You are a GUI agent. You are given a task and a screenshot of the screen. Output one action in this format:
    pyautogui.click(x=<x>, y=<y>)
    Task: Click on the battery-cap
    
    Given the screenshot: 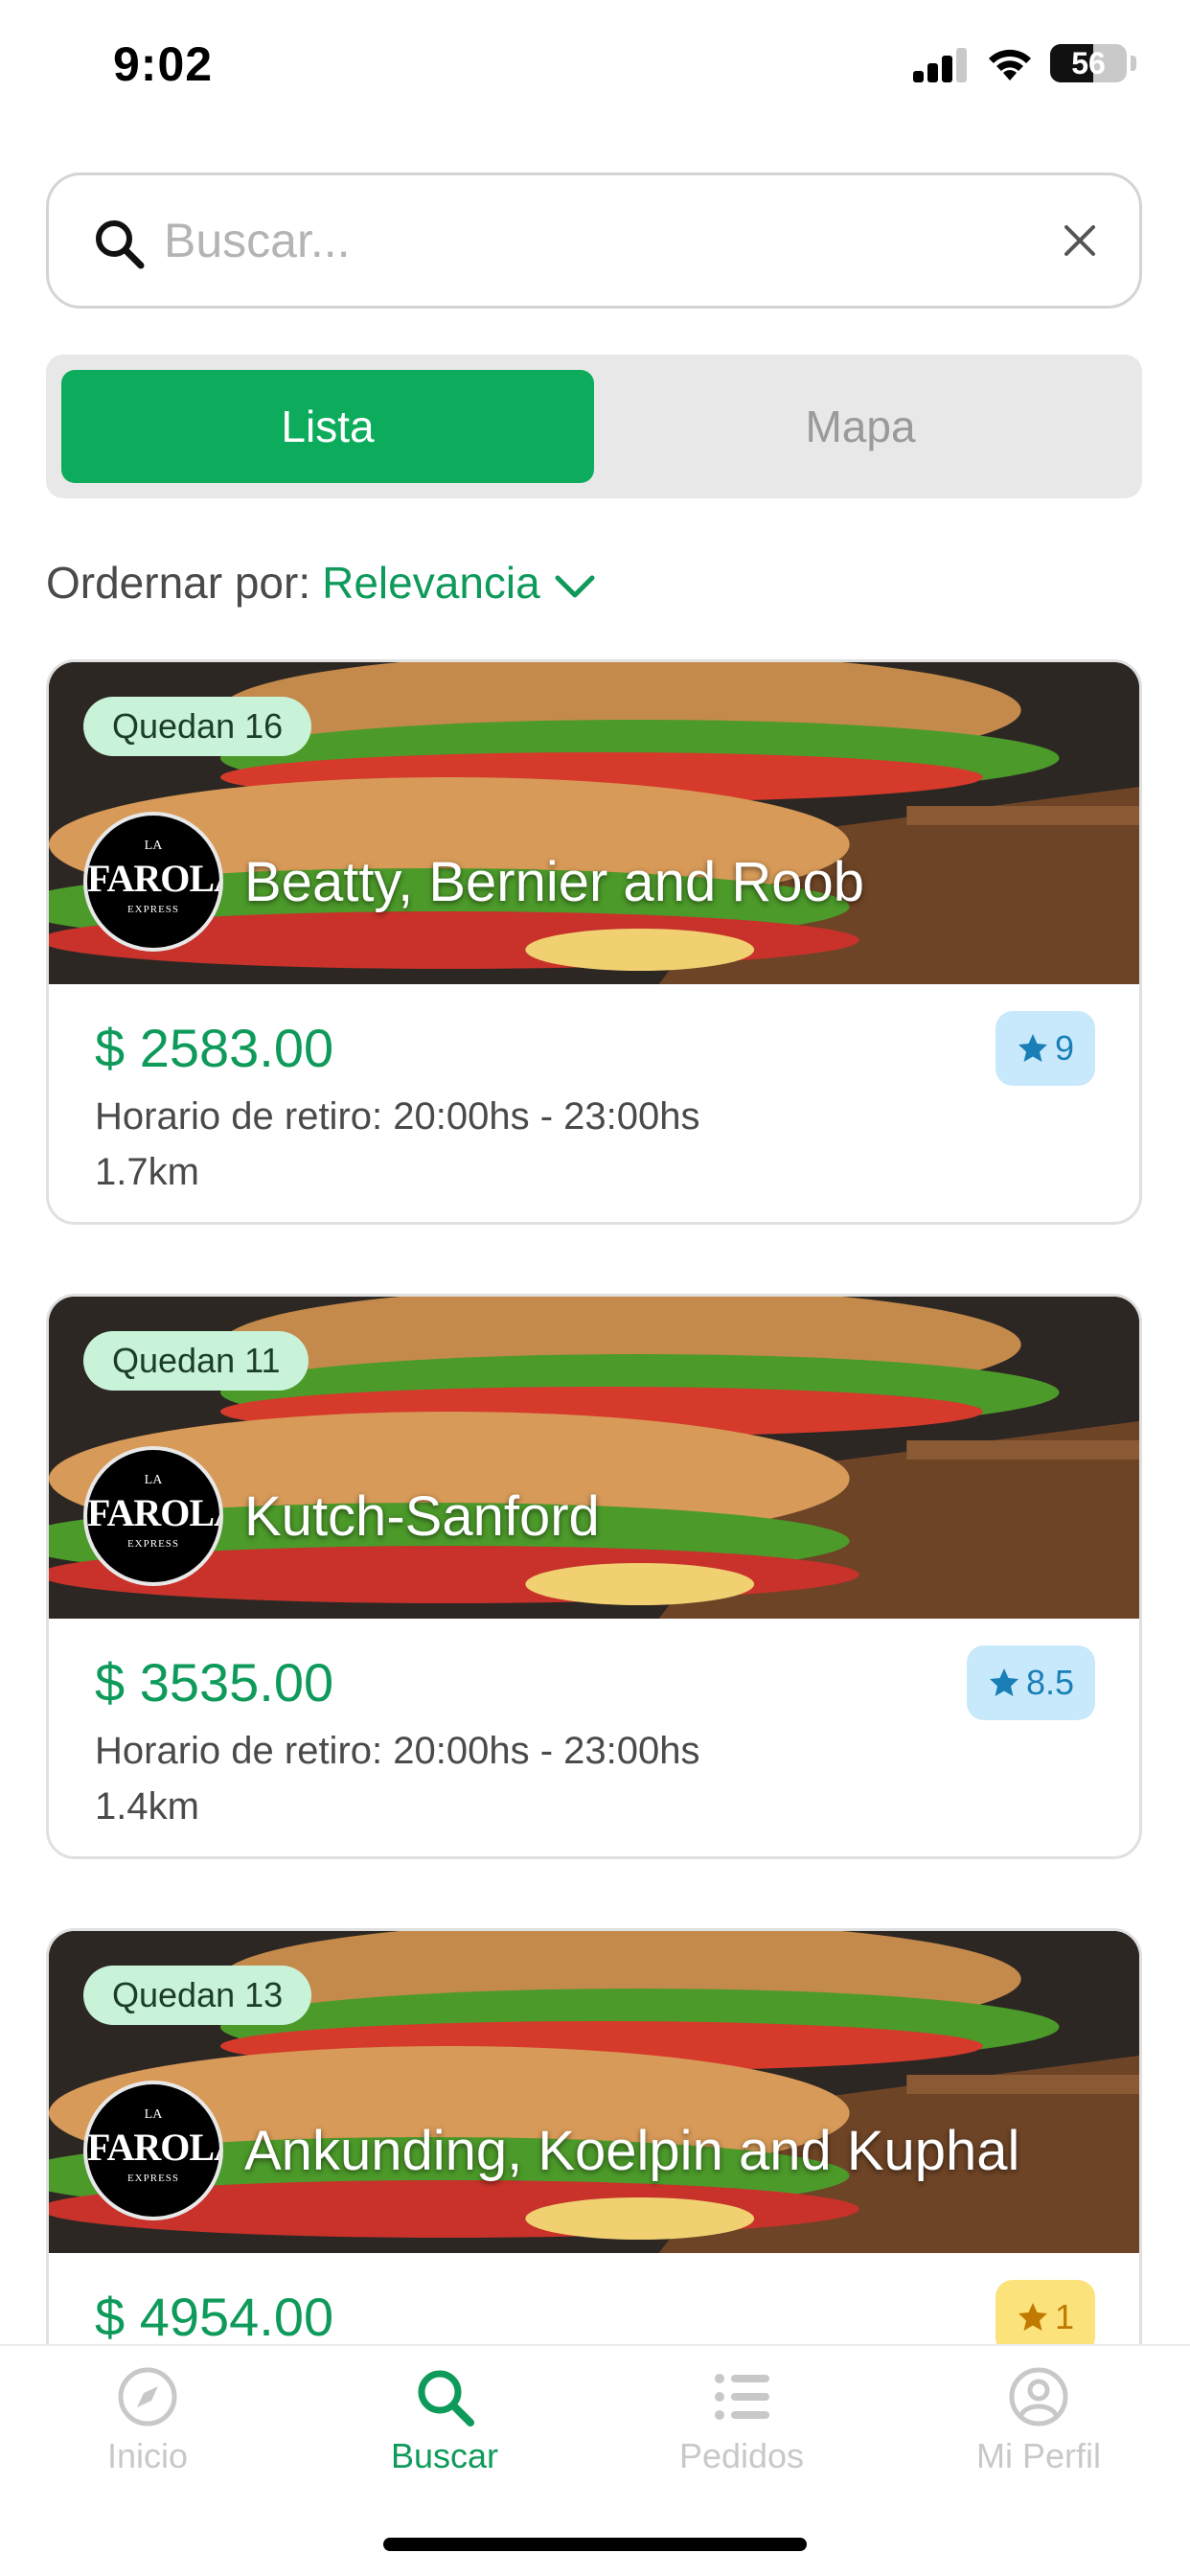 What is the action you would take?
    pyautogui.click(x=1133, y=63)
    